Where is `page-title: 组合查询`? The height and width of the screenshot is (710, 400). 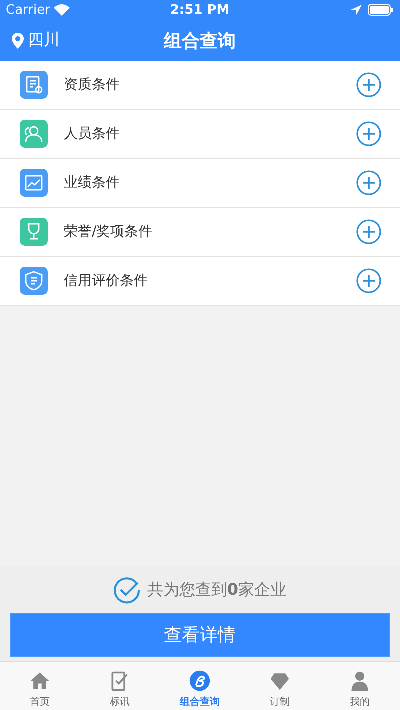 page-title: 组合查询 is located at coordinates (200, 41).